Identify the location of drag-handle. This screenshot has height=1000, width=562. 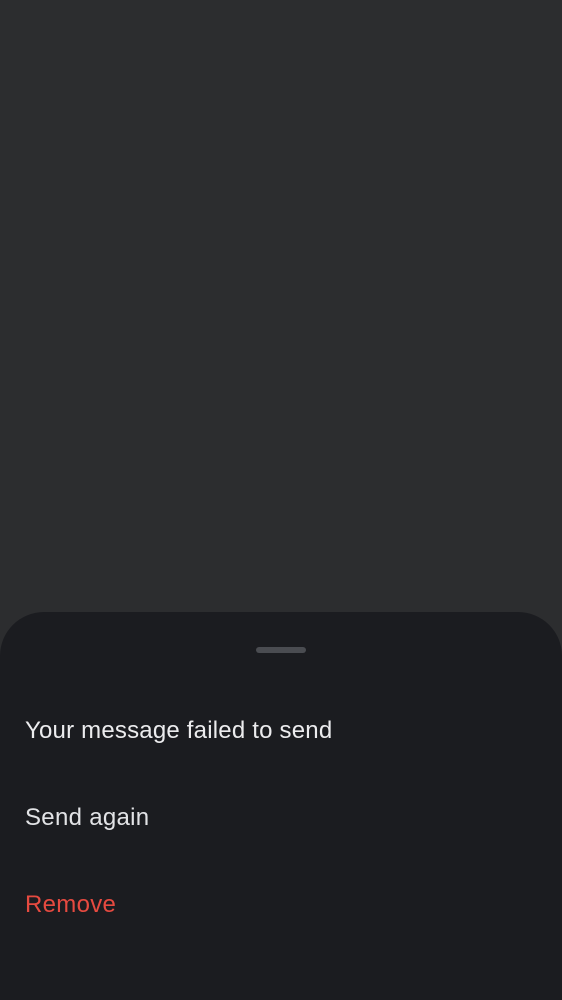
(281, 650).